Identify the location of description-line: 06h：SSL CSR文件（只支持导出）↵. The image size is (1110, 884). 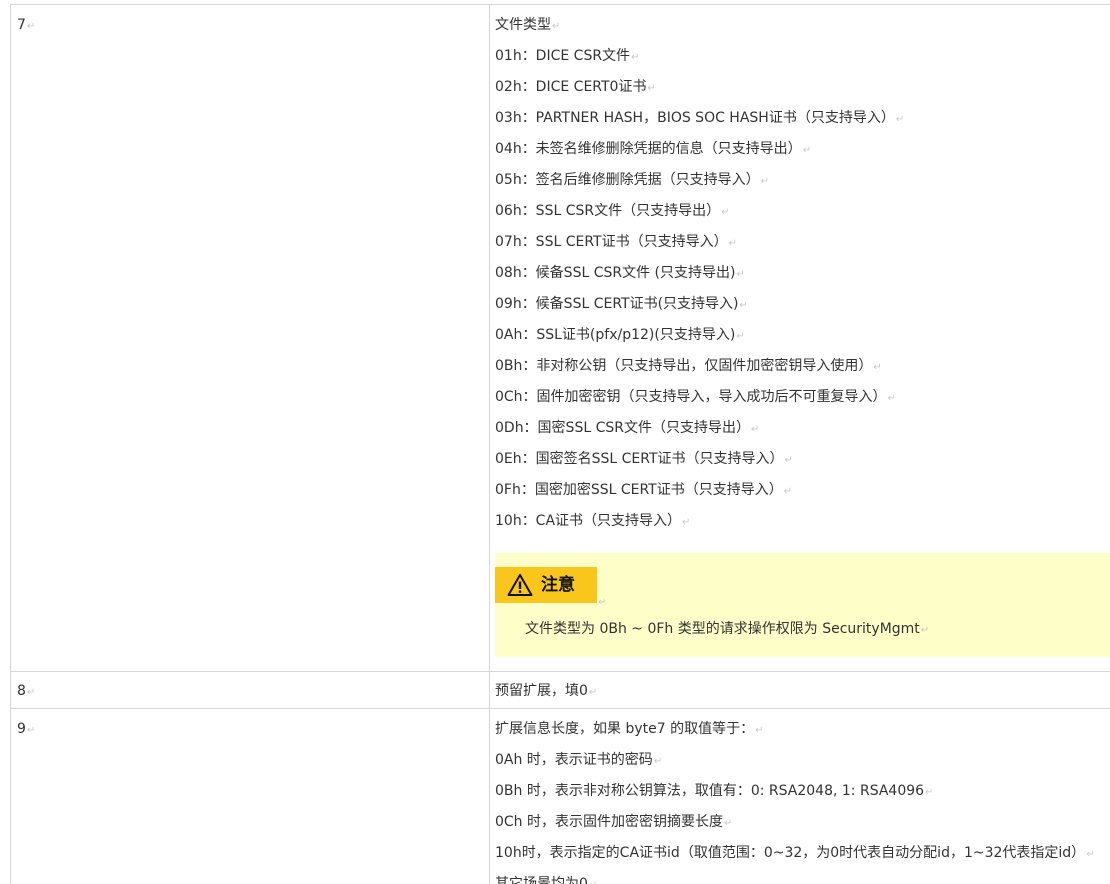
(612, 211).